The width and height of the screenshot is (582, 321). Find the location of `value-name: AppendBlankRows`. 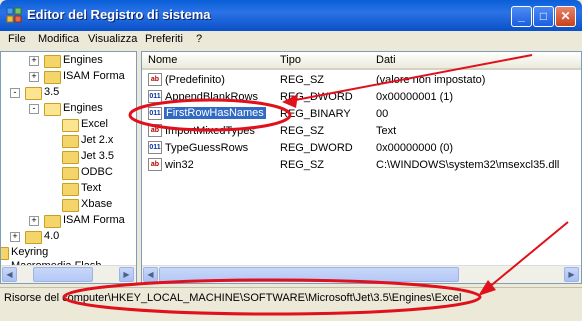

value-name: AppendBlankRows is located at coordinates (211, 97).